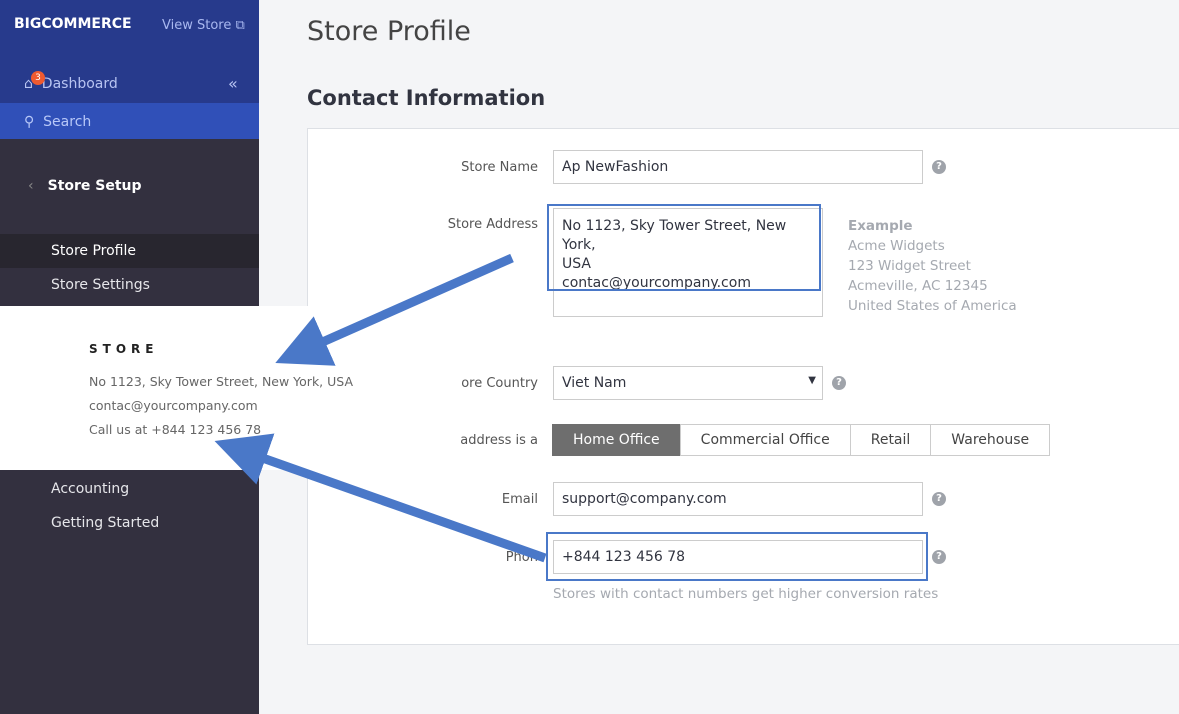  I want to click on annotation-arrows, so click(380, 408).